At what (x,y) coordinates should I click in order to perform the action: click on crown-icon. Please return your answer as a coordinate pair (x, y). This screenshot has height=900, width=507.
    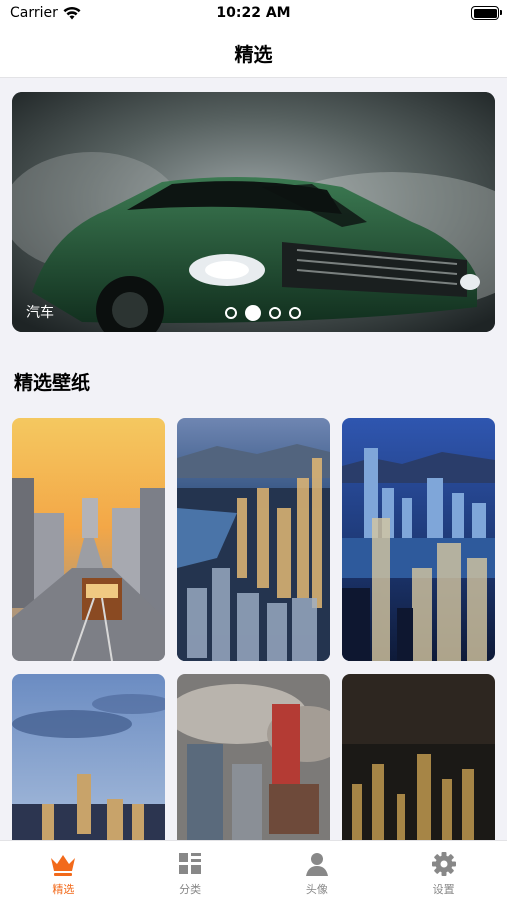
    Looking at the image, I should click on (63, 865).